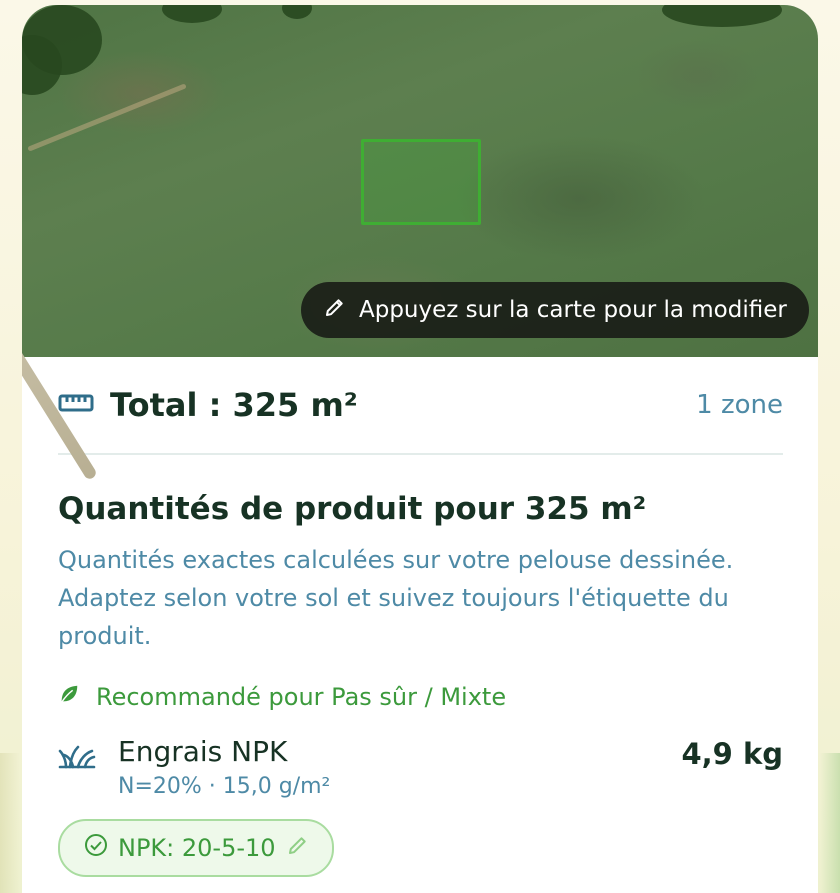  Describe the element at coordinates (77, 767) in the screenshot. I see `grass-icon` at that location.